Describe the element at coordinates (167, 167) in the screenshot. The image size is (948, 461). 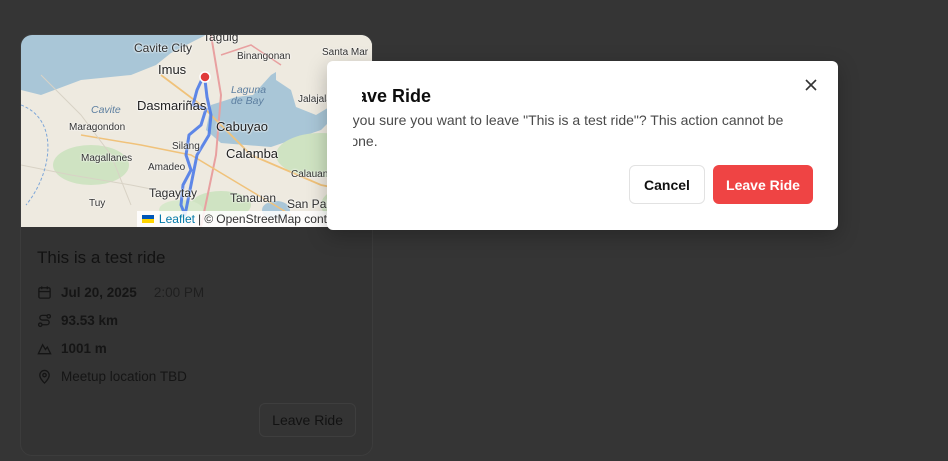
I see `map-label-amadeo: Amadeo` at that location.